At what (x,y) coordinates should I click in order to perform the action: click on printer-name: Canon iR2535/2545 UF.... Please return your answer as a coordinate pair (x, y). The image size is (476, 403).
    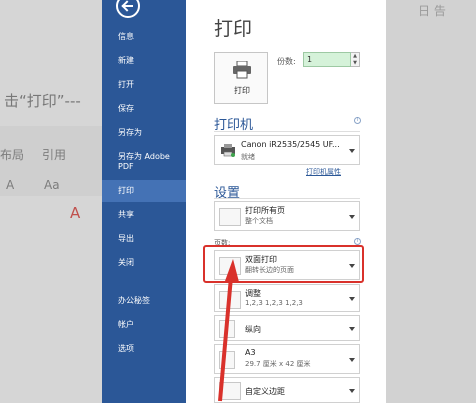
    Looking at the image, I should click on (290, 144).